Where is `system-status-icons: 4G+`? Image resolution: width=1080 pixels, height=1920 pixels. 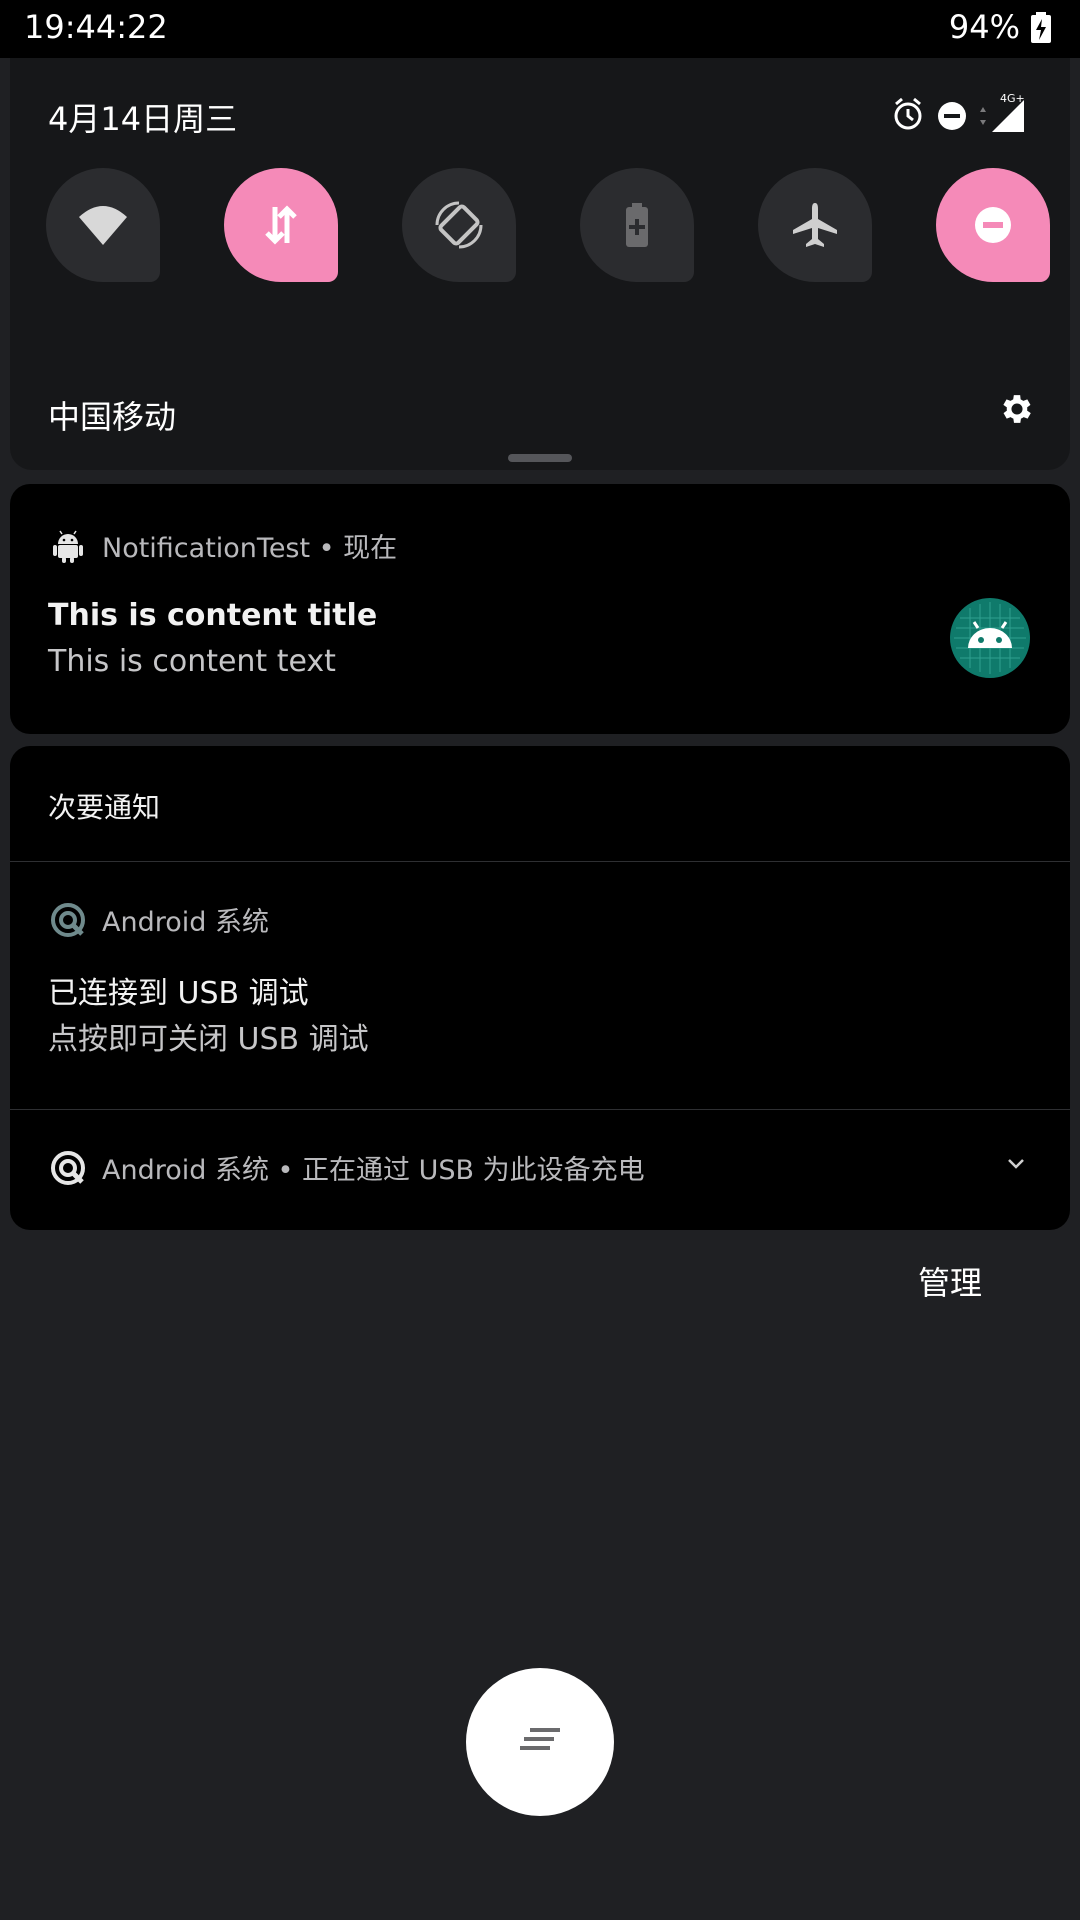
system-status-icons: 4G+ is located at coordinates (959, 112).